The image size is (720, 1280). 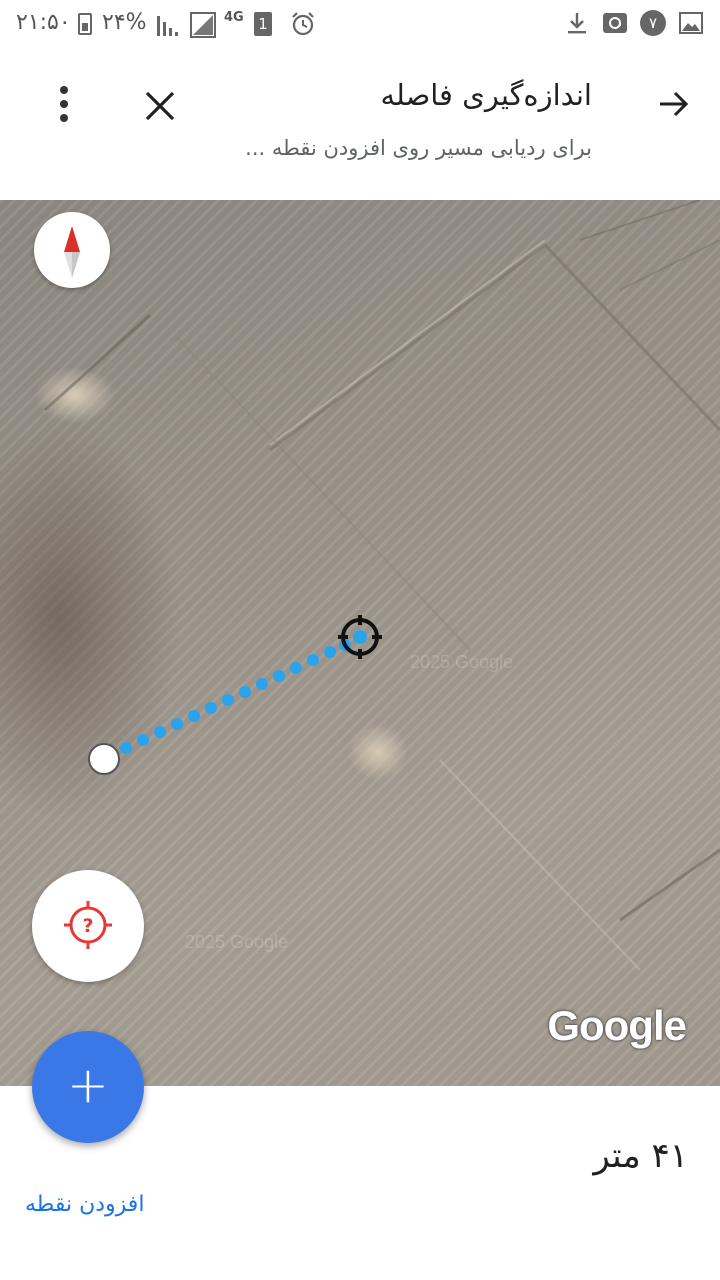 What do you see at coordinates (160, 106) in the screenshot?
I see `close-icon` at bounding box center [160, 106].